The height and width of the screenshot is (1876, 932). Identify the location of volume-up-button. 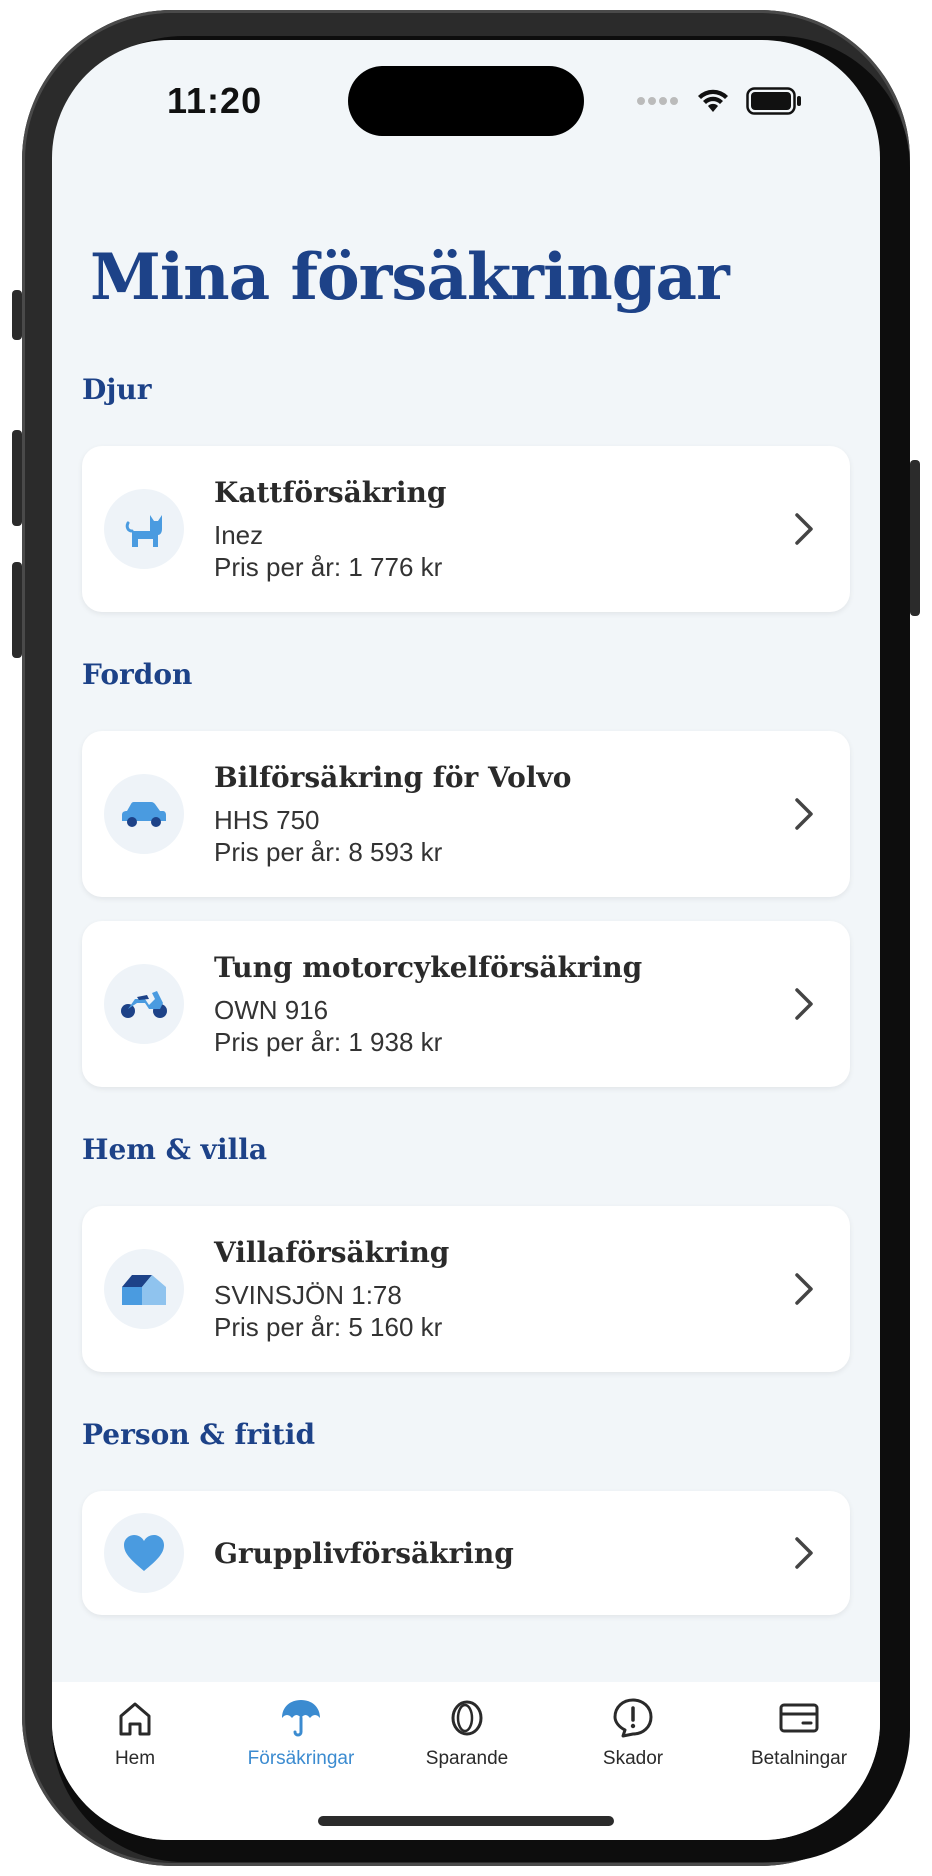
(17, 478).